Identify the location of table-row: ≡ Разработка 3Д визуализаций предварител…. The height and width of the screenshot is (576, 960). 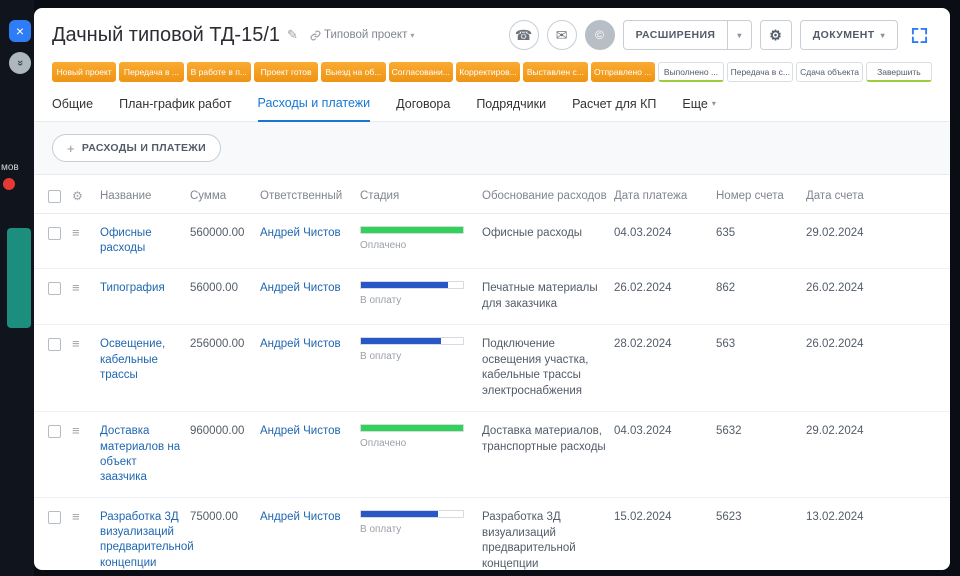
(492, 534).